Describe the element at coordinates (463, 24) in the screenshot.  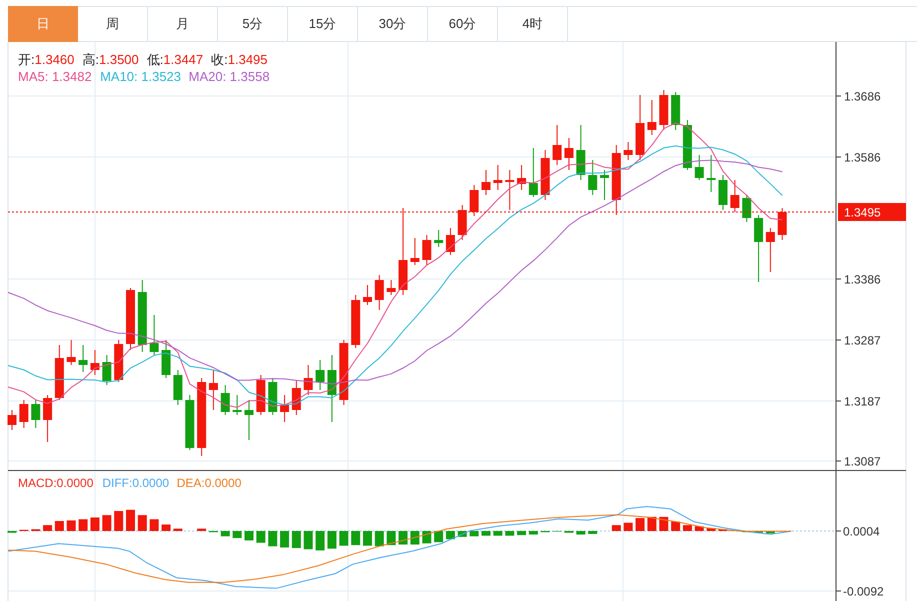
I see `timeframe-tab: 60分` at that location.